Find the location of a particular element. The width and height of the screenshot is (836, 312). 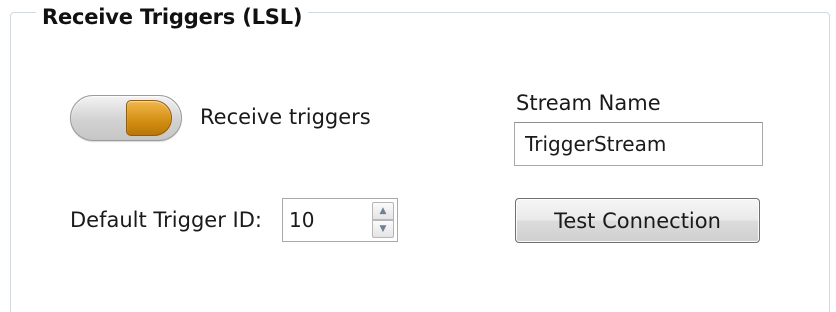

receive-triggers-toggle is located at coordinates (126, 118).